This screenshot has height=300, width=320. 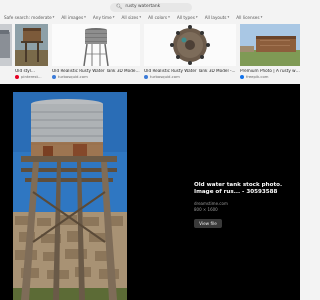 I want to click on filter-time: Any time ▾, so click(x=104, y=18).